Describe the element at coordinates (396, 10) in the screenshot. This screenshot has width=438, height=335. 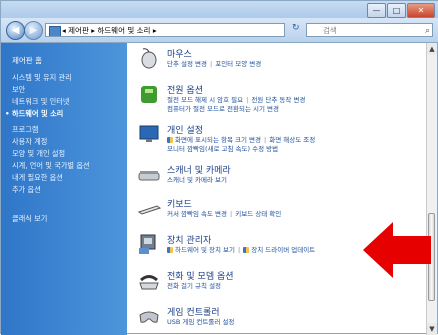
I see `maximize-button: □` at that location.